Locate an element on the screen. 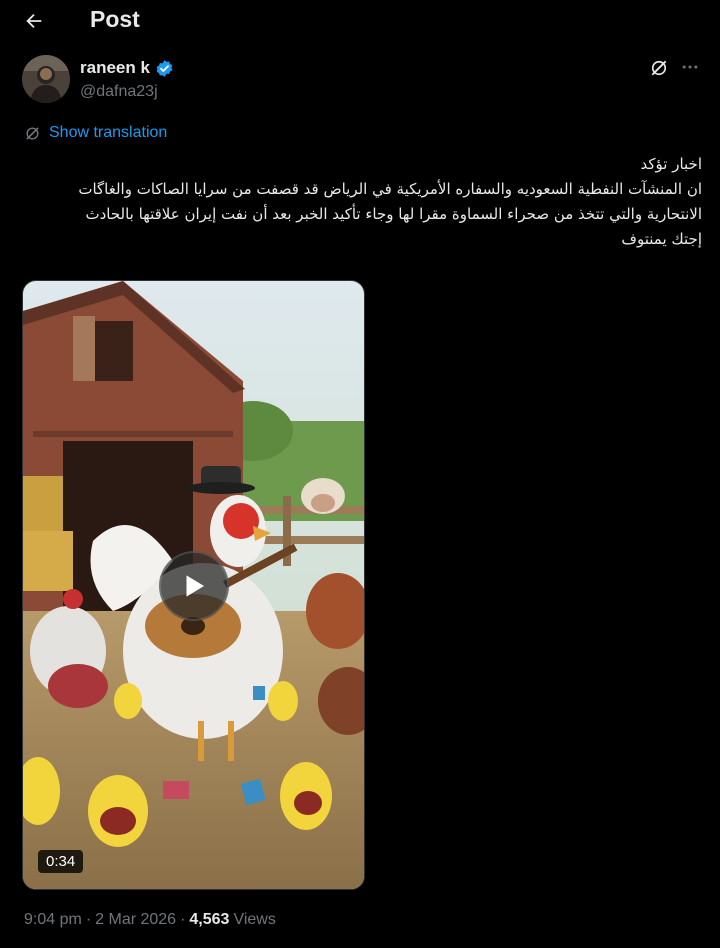 Image resolution: width=720 pixels, height=948 pixels. post-author: raneen k @dafna23j is located at coordinates (362, 80).